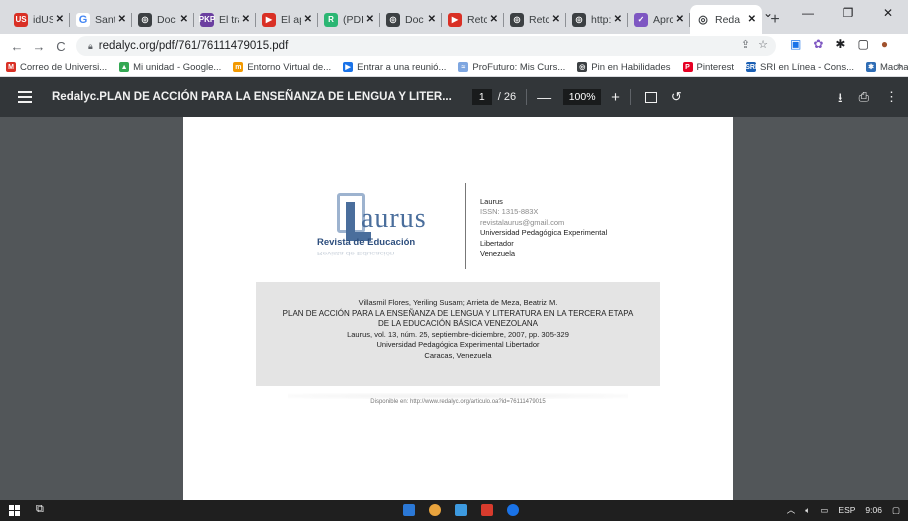  Describe the element at coordinates (650, 97) in the screenshot. I see `fit-page-icon` at that location.